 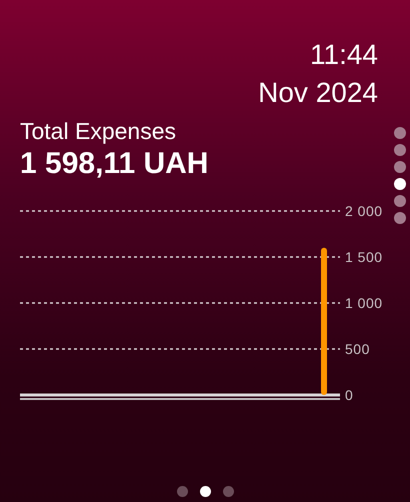 I want to click on period-label: Nov 2024, so click(x=318, y=93).